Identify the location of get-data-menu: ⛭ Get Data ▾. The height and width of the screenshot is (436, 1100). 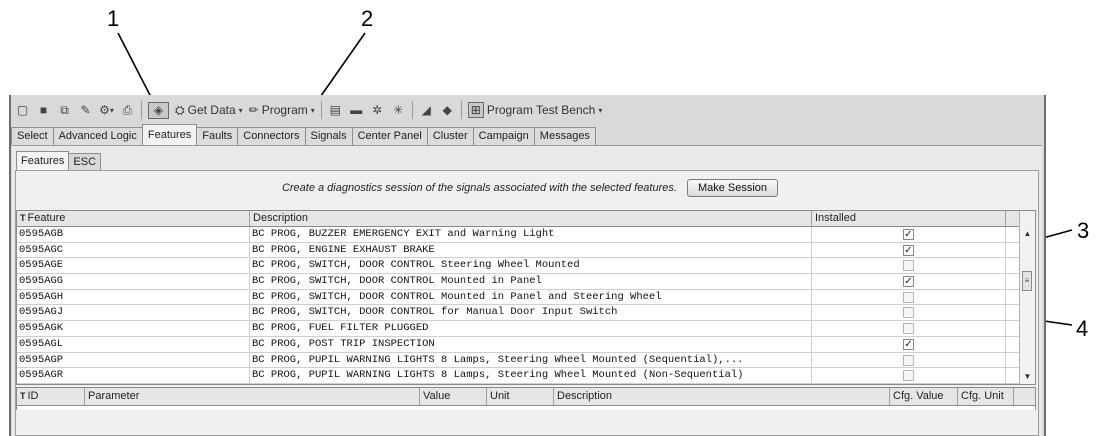
(209, 110).